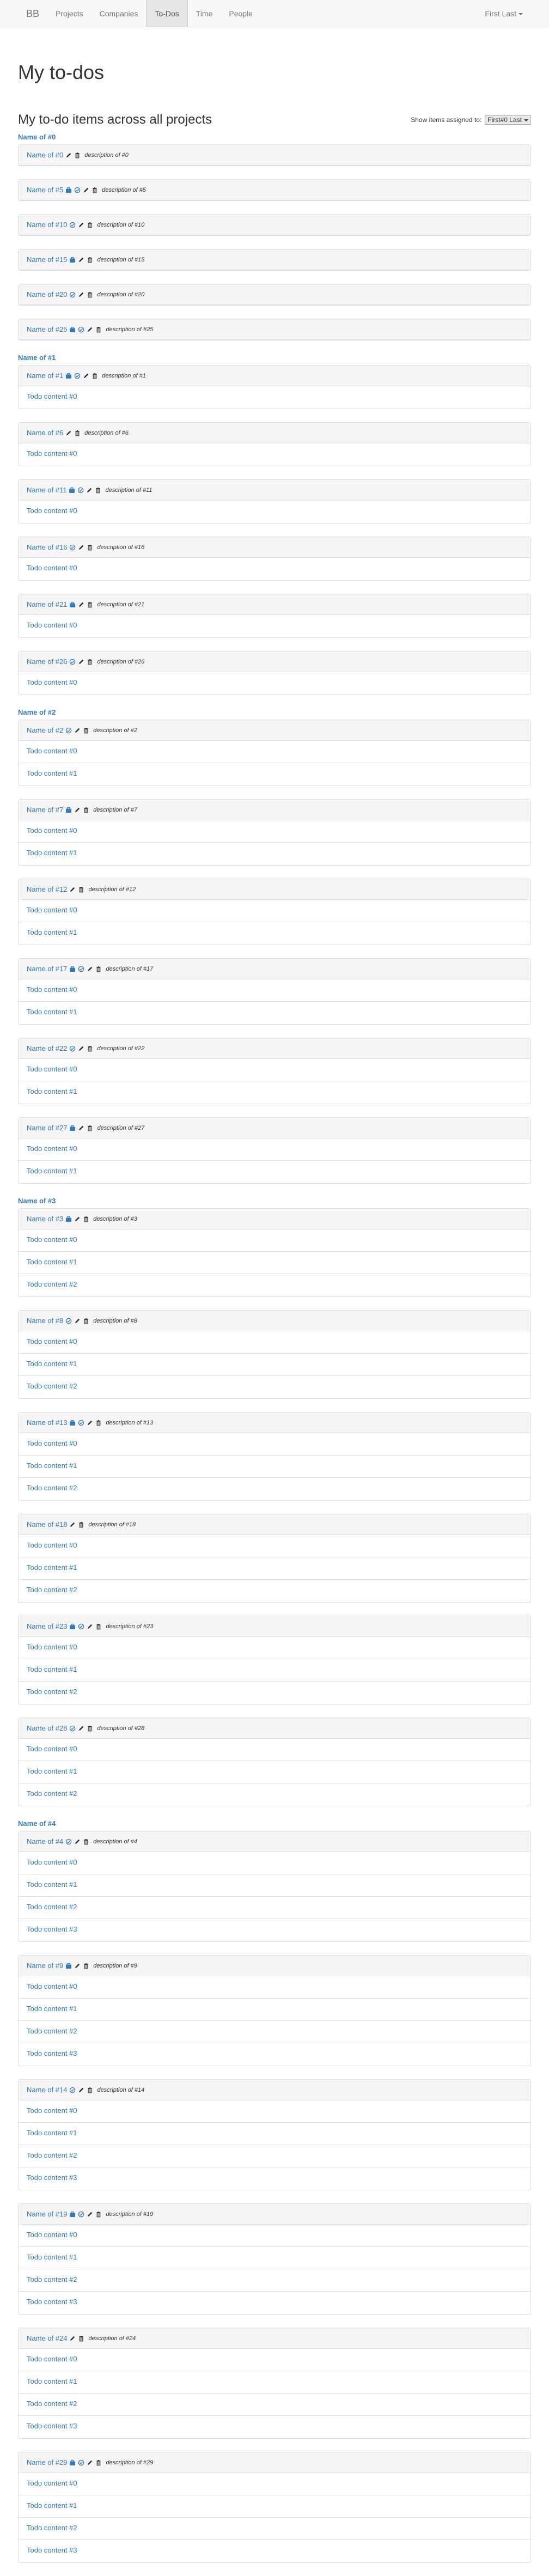 The height and width of the screenshot is (2576, 549). Describe the element at coordinates (45, 1321) in the screenshot. I see `todolist-name-link: Name of #8` at that location.